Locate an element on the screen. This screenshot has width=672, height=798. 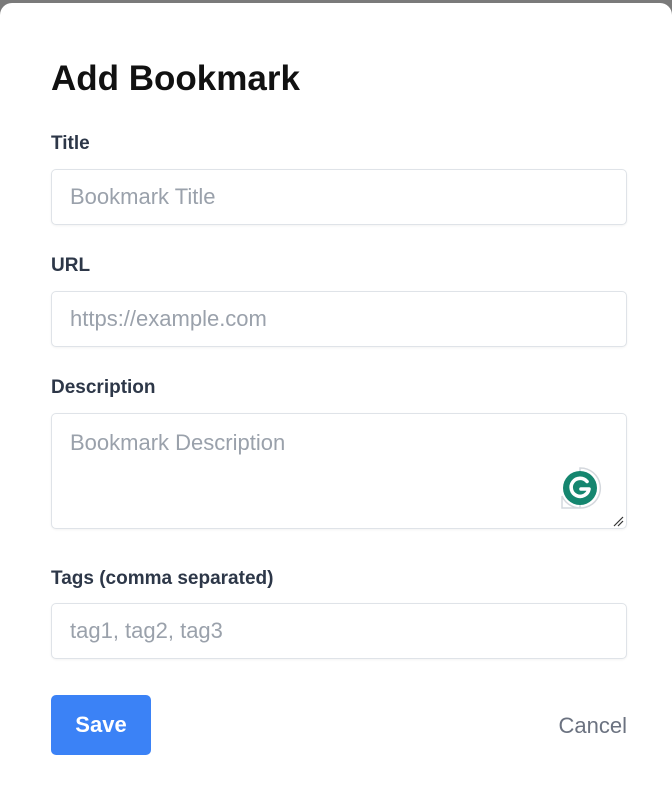
grammarly-icon is located at coordinates (580, 488).